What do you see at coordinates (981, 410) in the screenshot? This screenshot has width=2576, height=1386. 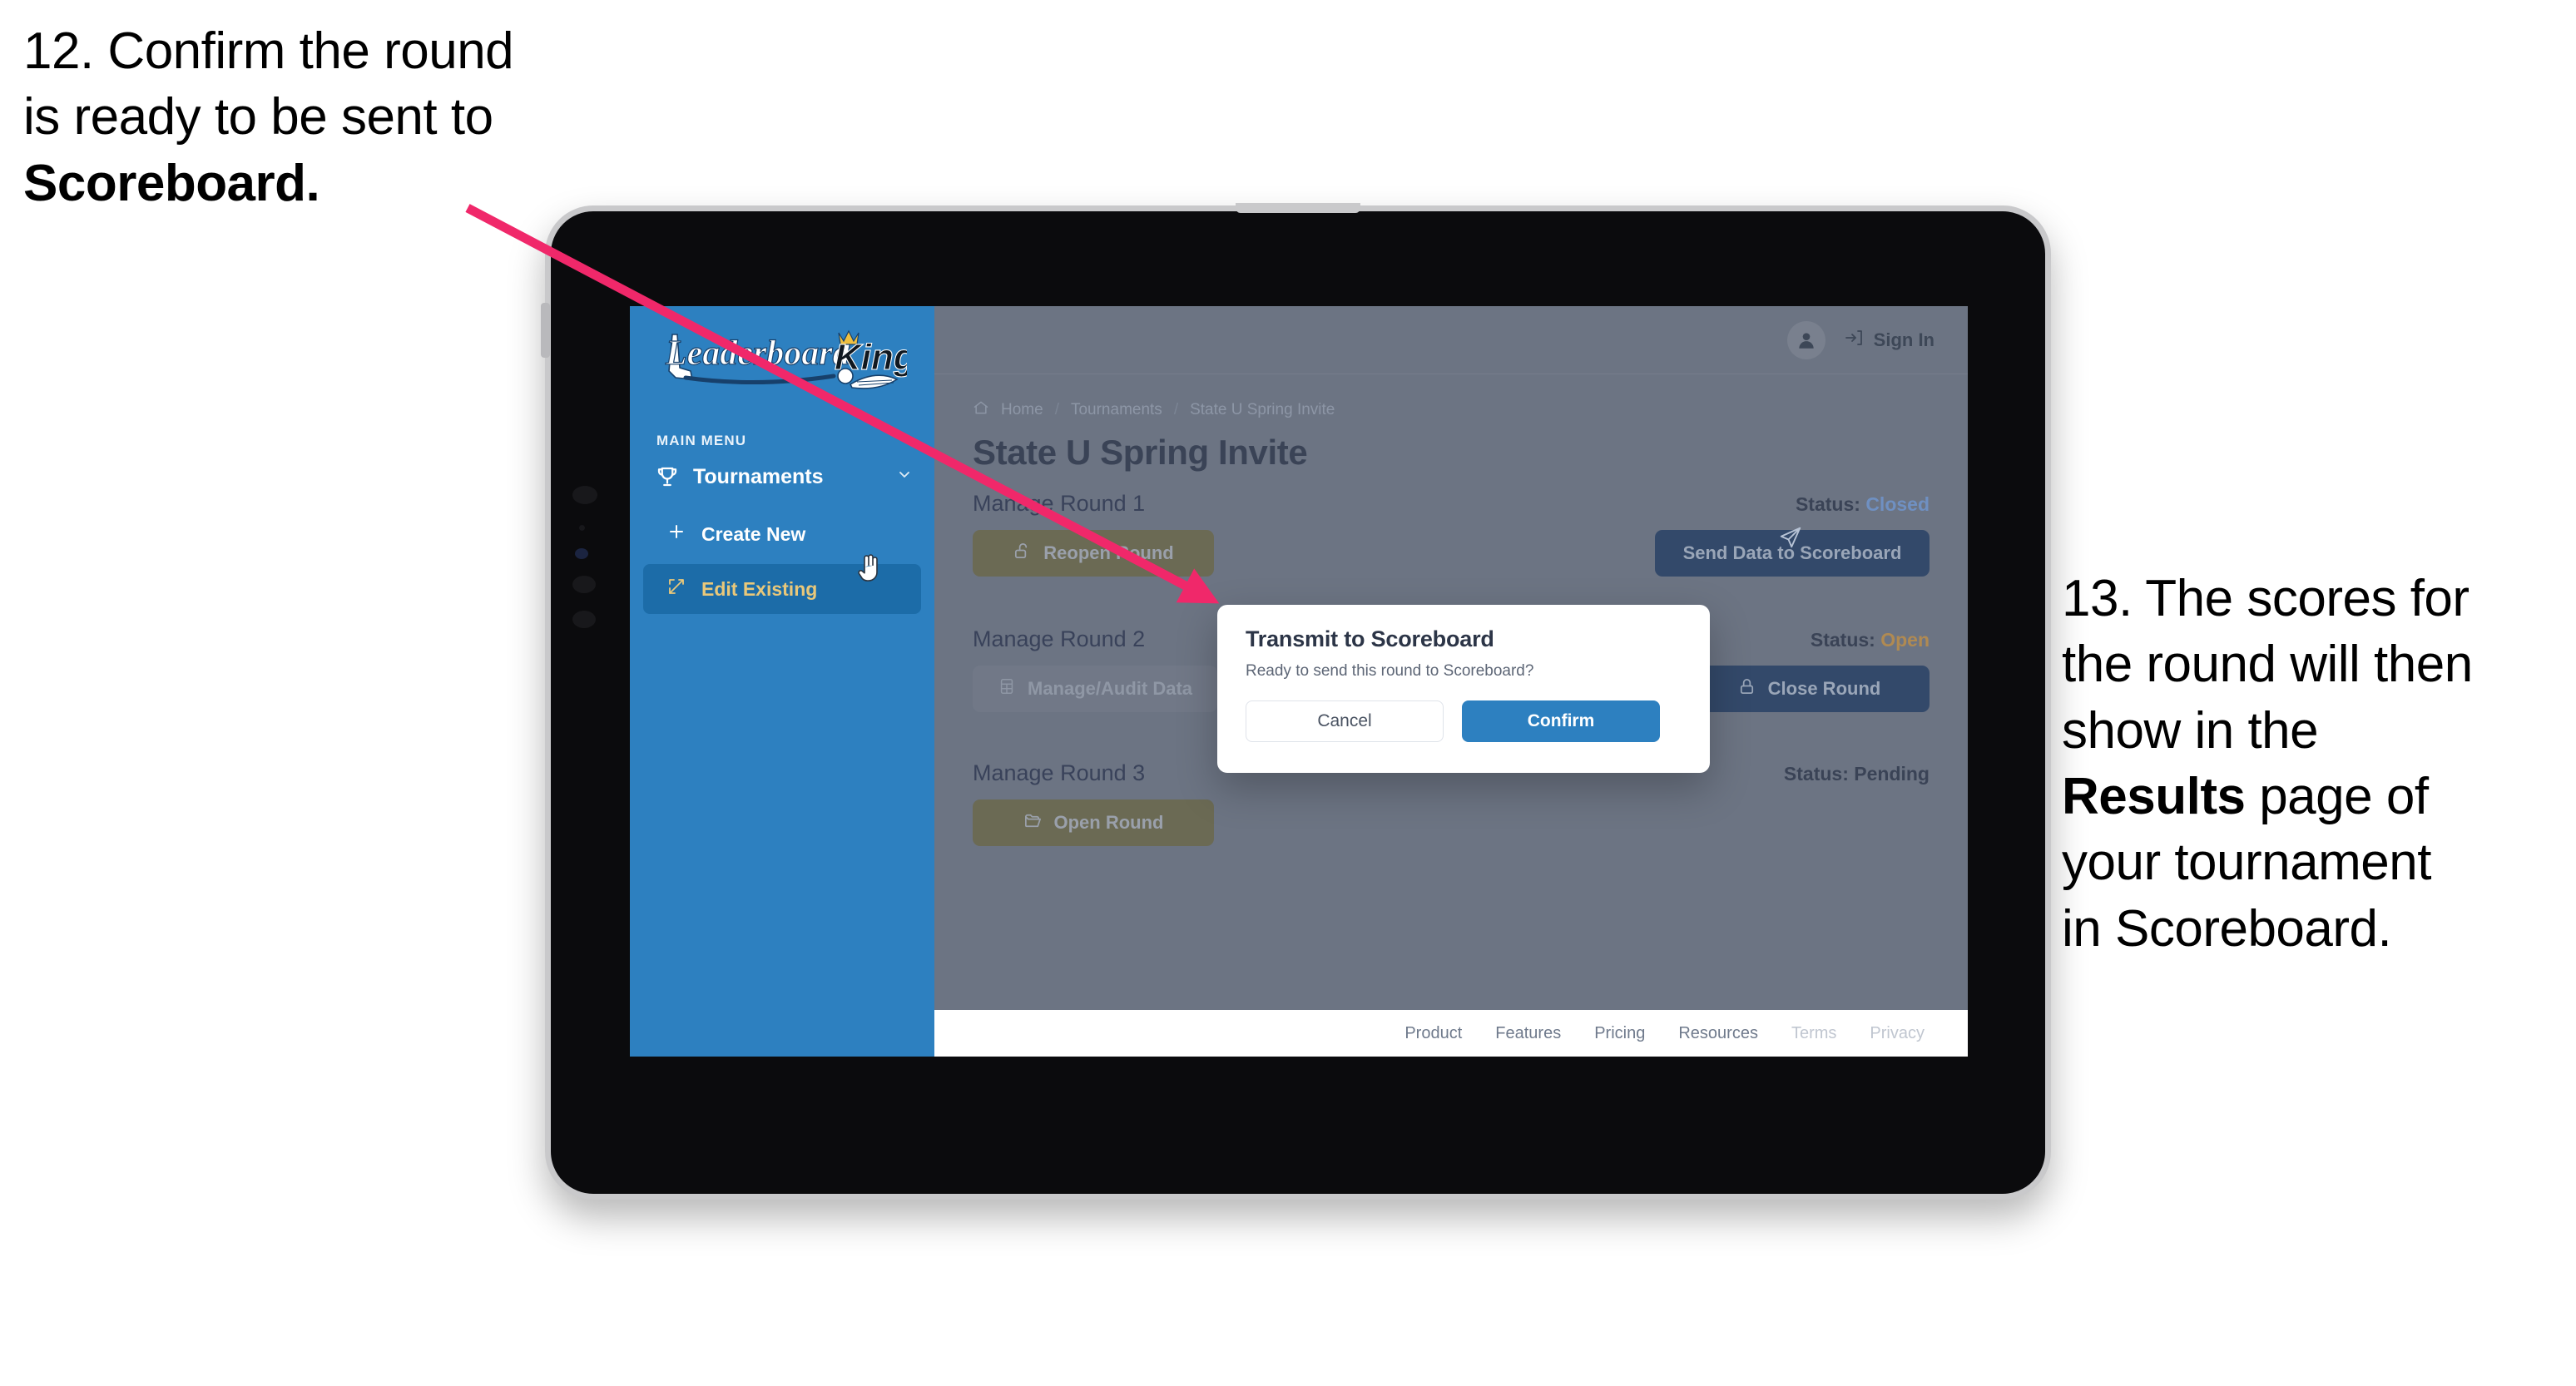 I see `home-icon` at bounding box center [981, 410].